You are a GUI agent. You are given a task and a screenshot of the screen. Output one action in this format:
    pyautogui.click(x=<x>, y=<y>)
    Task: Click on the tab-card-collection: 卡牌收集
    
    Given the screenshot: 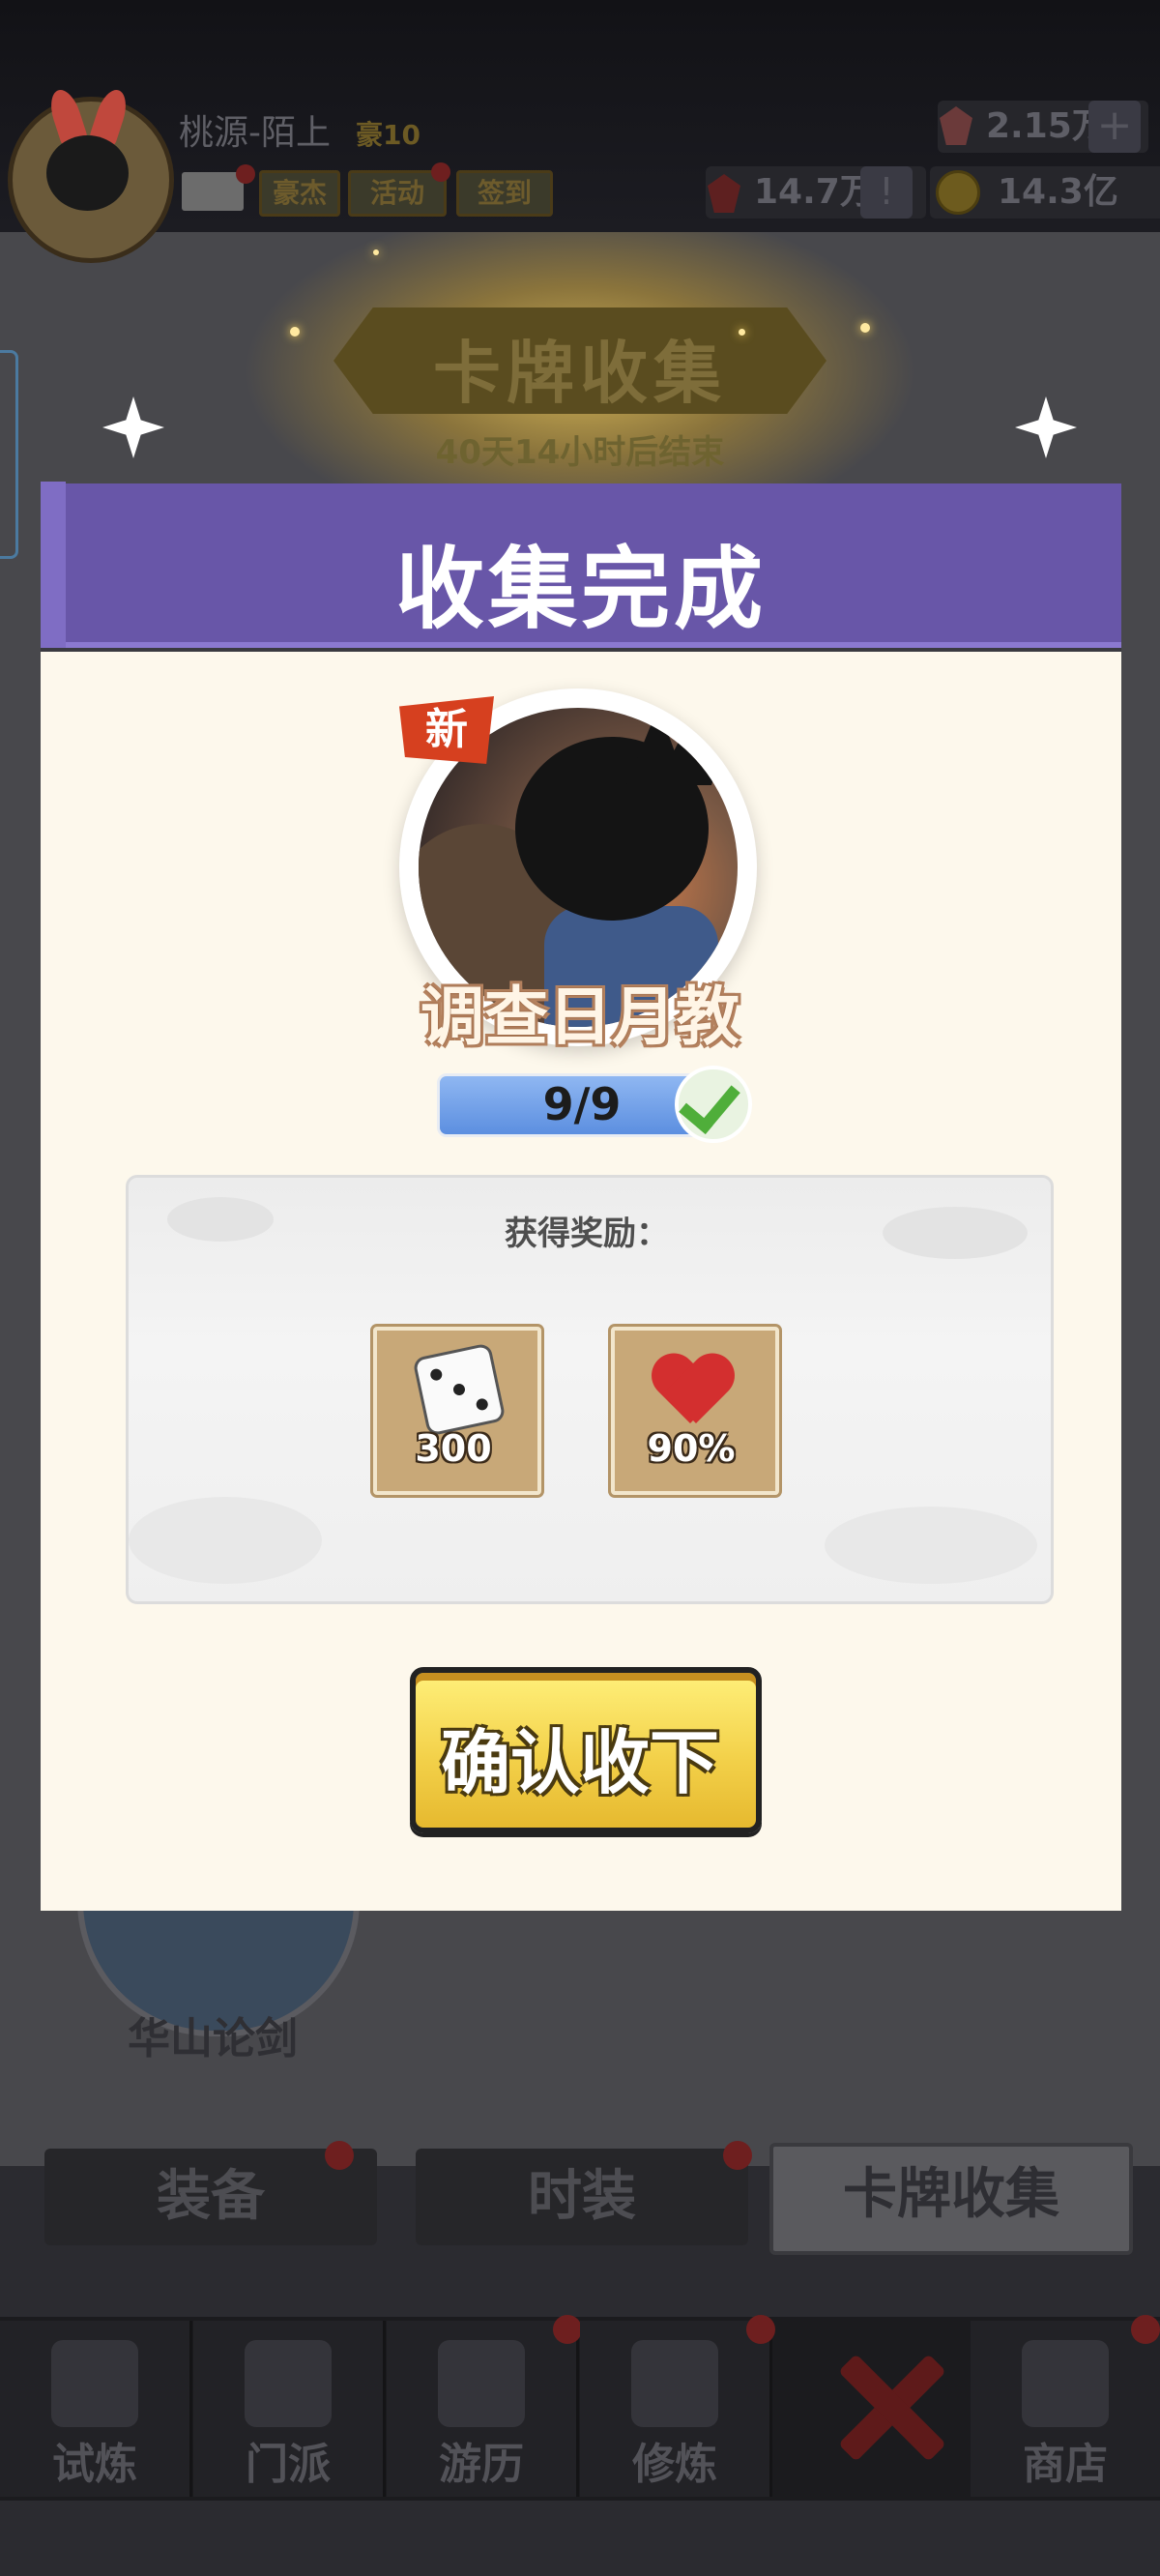 What is the action you would take?
    pyautogui.click(x=951, y=2199)
    